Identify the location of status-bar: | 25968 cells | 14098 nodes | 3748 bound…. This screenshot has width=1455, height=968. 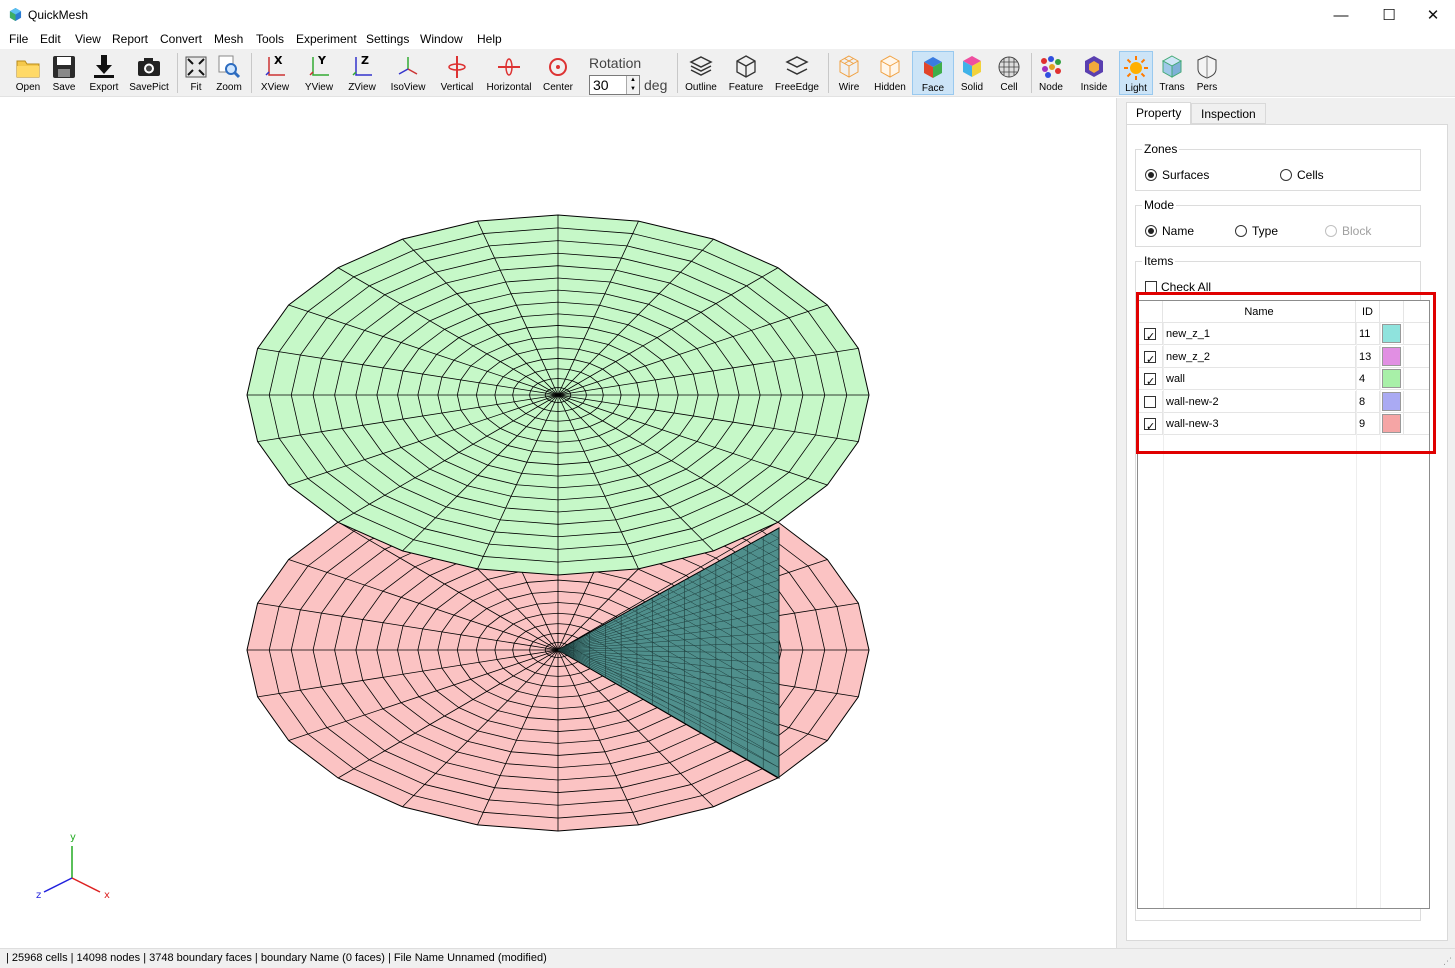
(727, 958).